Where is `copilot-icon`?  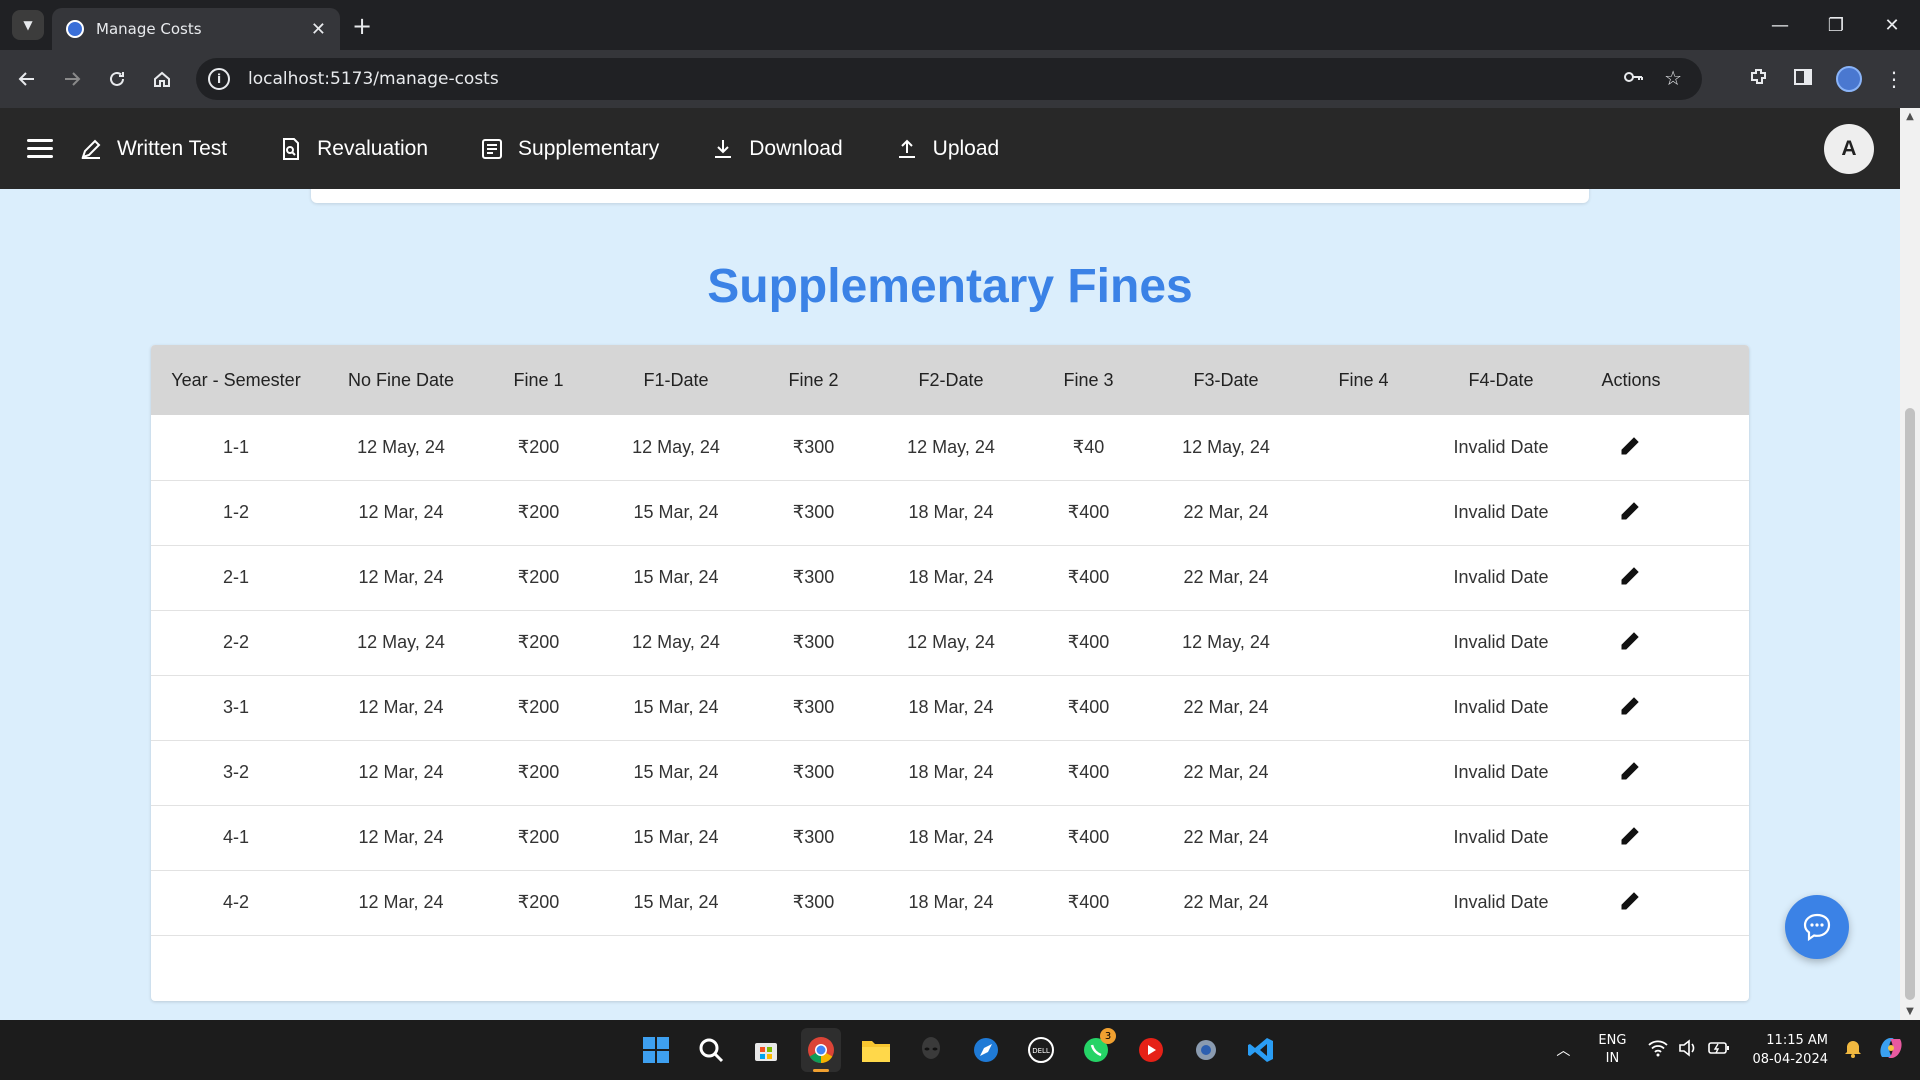 copilot-icon is located at coordinates (1891, 1050).